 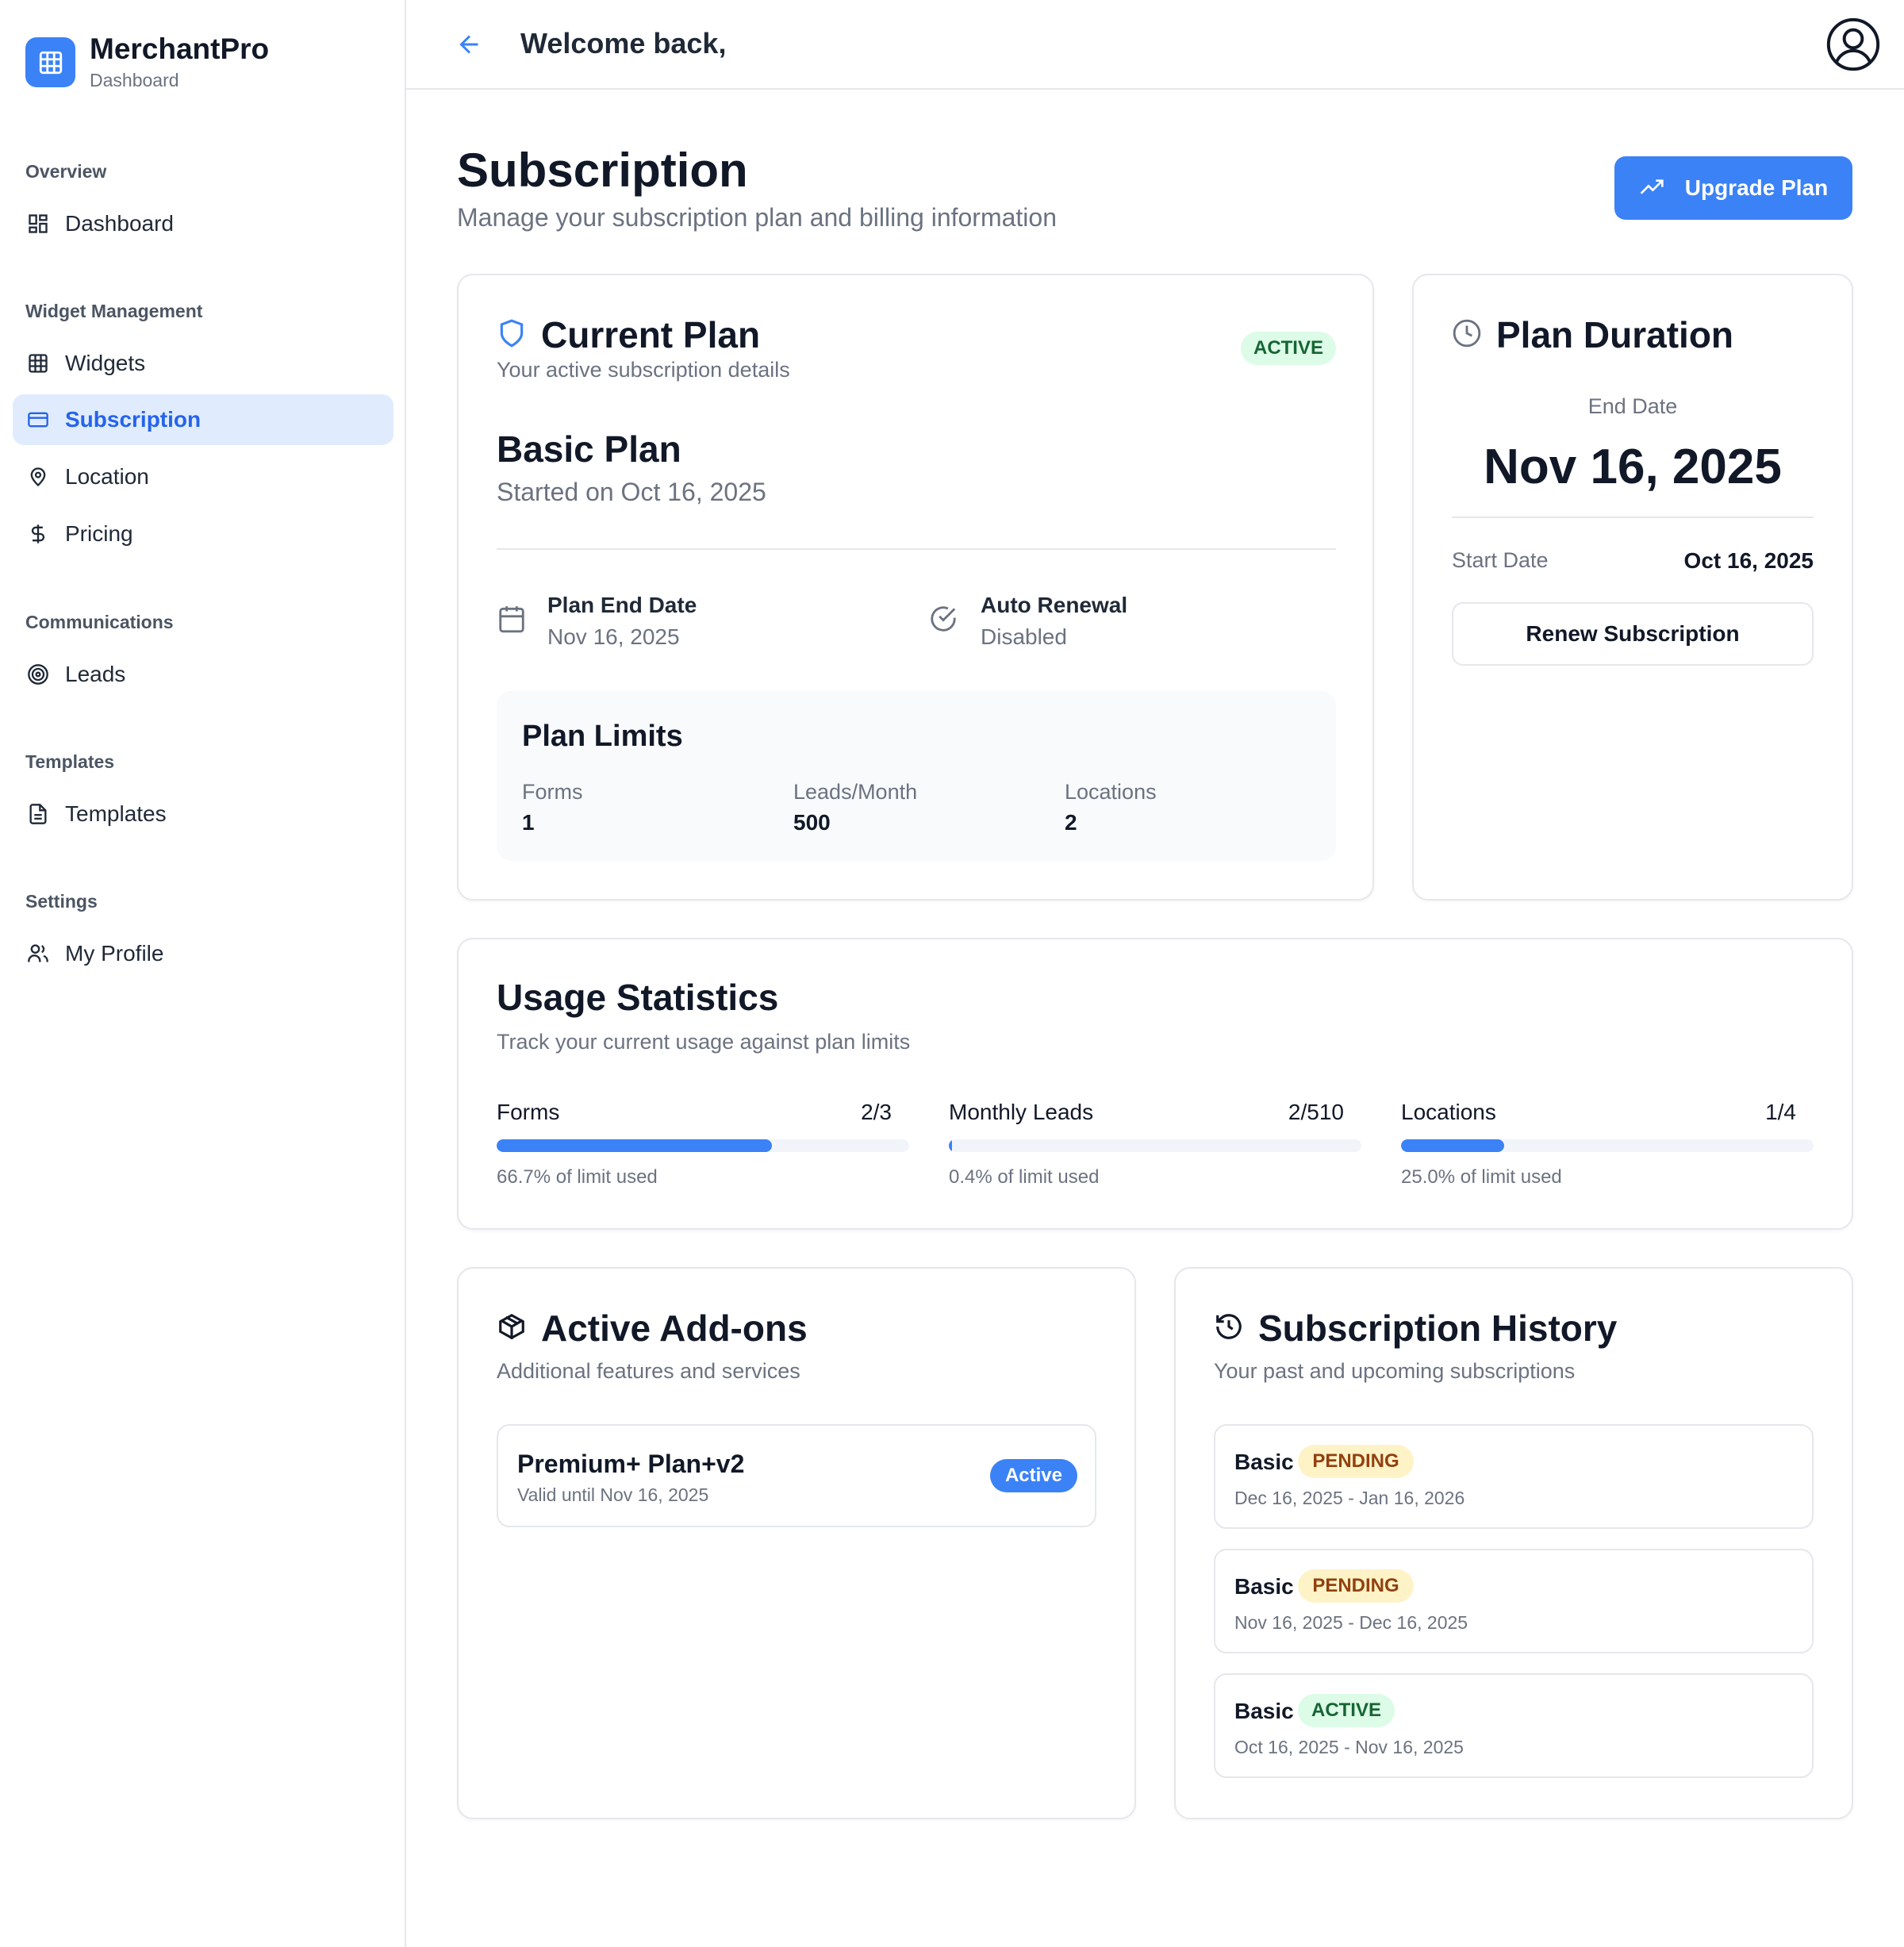 What do you see at coordinates (66, 171) in the screenshot?
I see `section-overview: Overview` at bounding box center [66, 171].